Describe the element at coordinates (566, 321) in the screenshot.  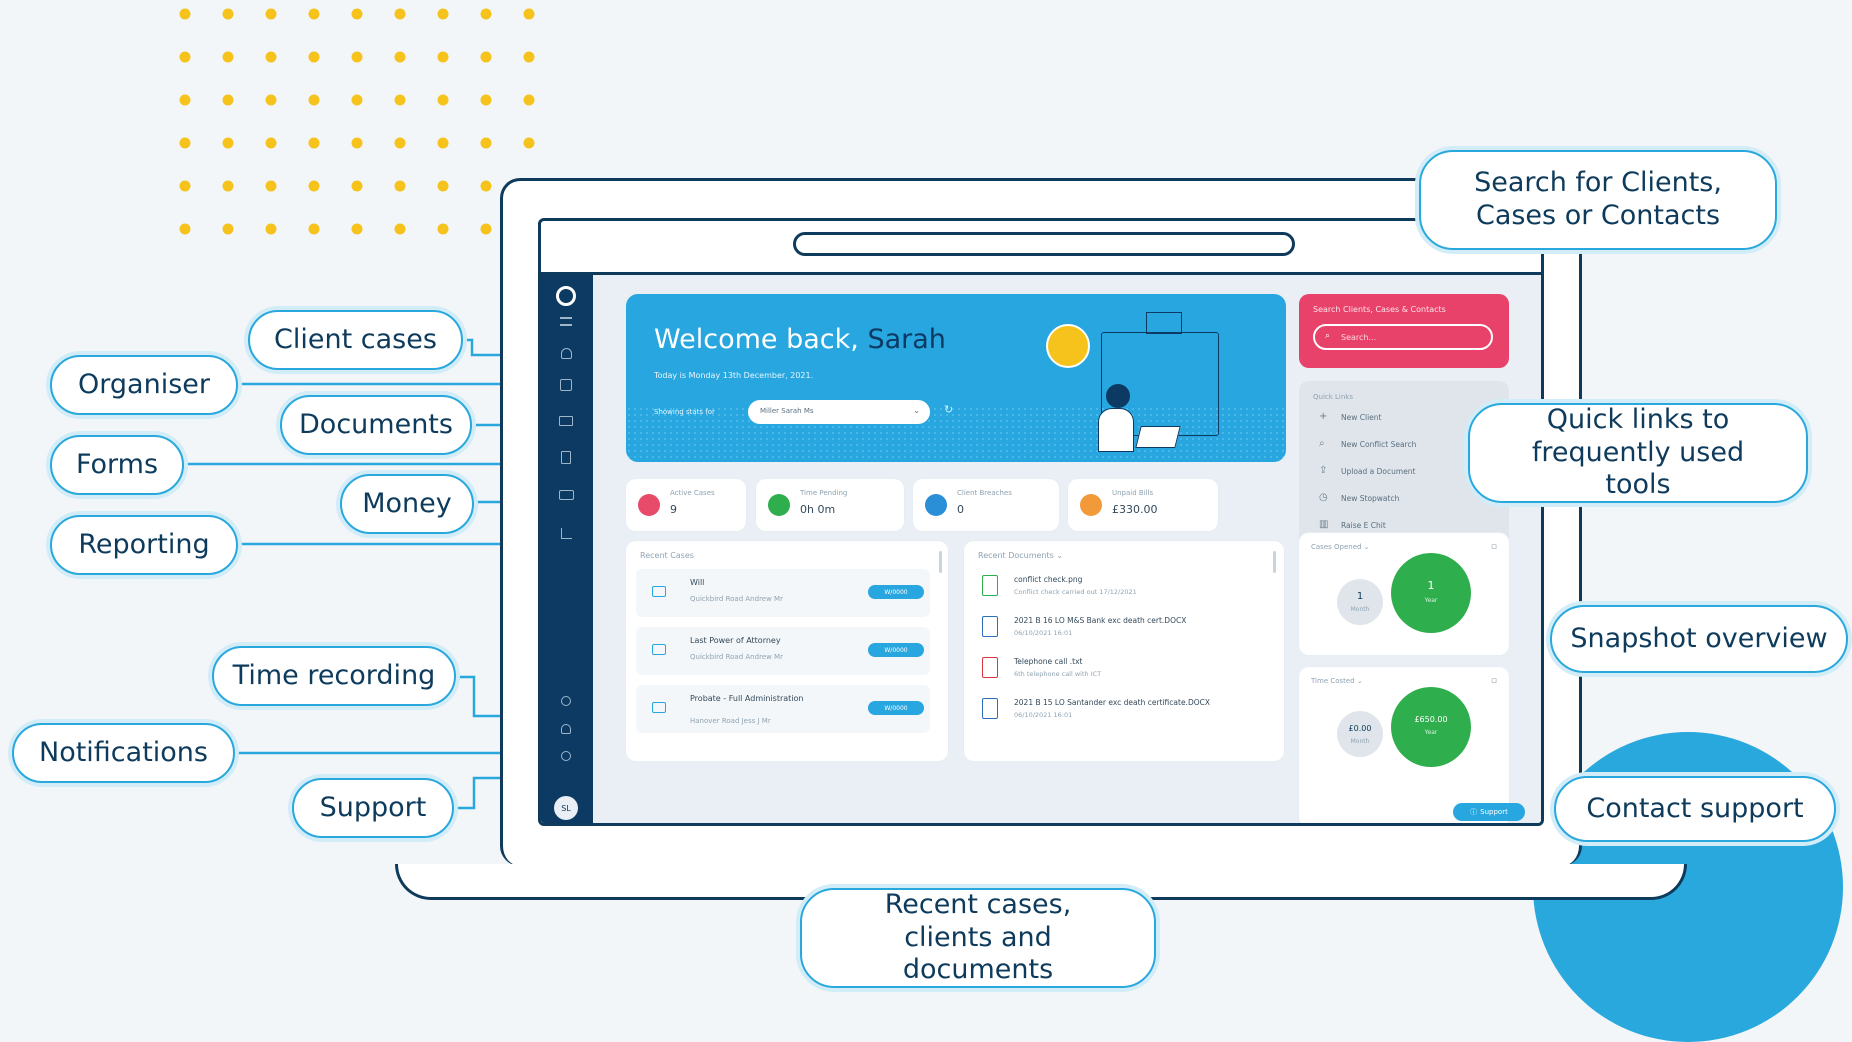
I see `menu-icon` at that location.